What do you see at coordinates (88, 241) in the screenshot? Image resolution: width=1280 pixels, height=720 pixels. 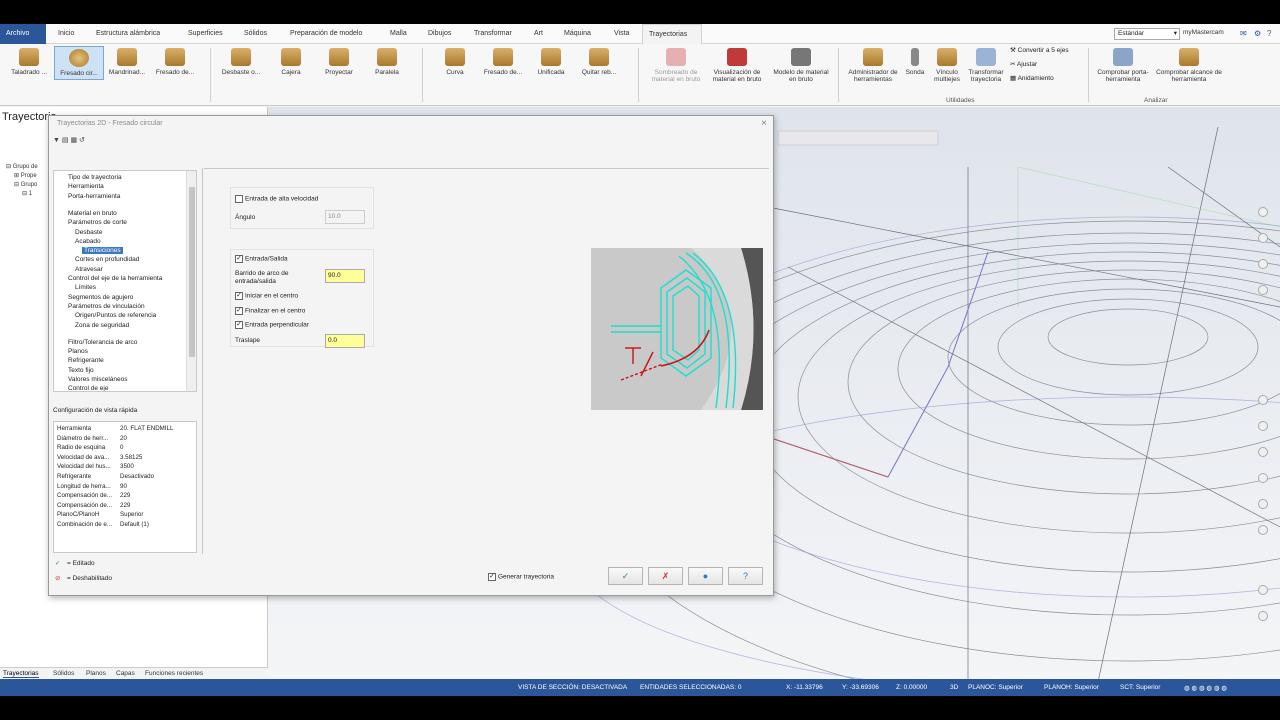 I see `tree-item: Acabado` at bounding box center [88, 241].